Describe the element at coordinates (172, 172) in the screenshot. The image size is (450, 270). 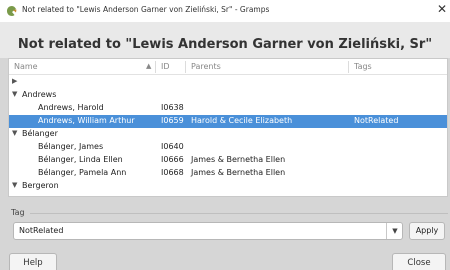
I see `person-id: I0668` at that location.